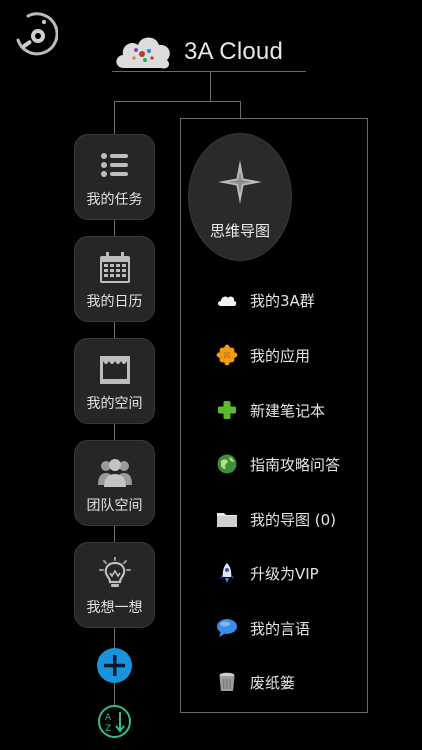  I want to click on cloud-logo-icon, so click(143, 53).